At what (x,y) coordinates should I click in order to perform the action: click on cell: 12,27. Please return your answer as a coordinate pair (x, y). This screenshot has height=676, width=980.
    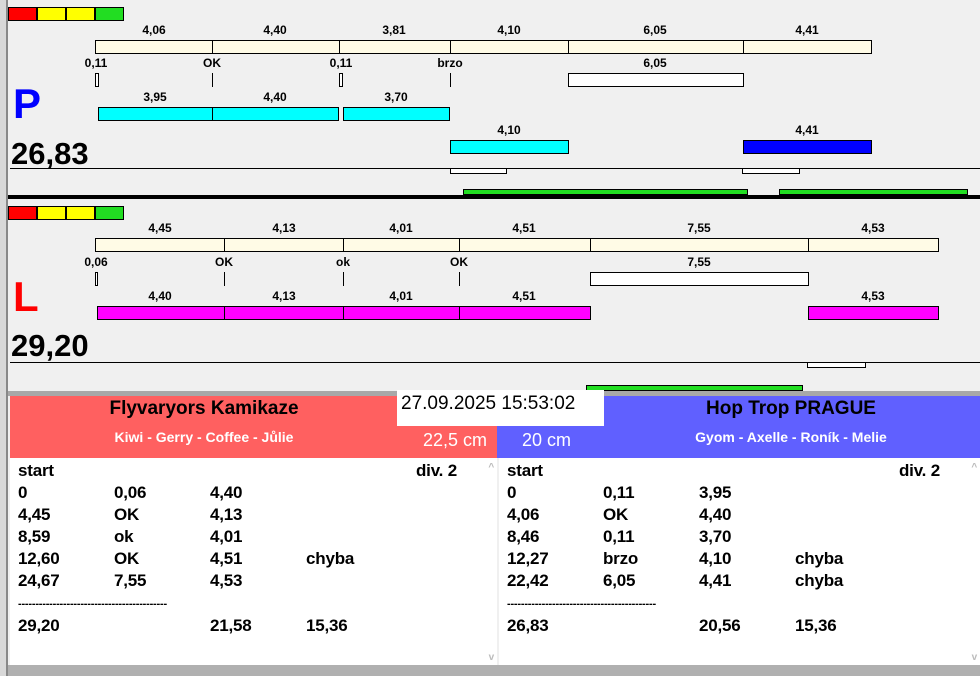
    Looking at the image, I should click on (528, 558).